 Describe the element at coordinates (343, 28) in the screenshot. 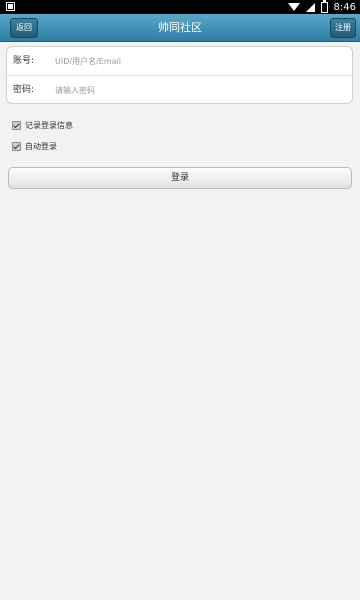

I see `register-button: 注册` at that location.